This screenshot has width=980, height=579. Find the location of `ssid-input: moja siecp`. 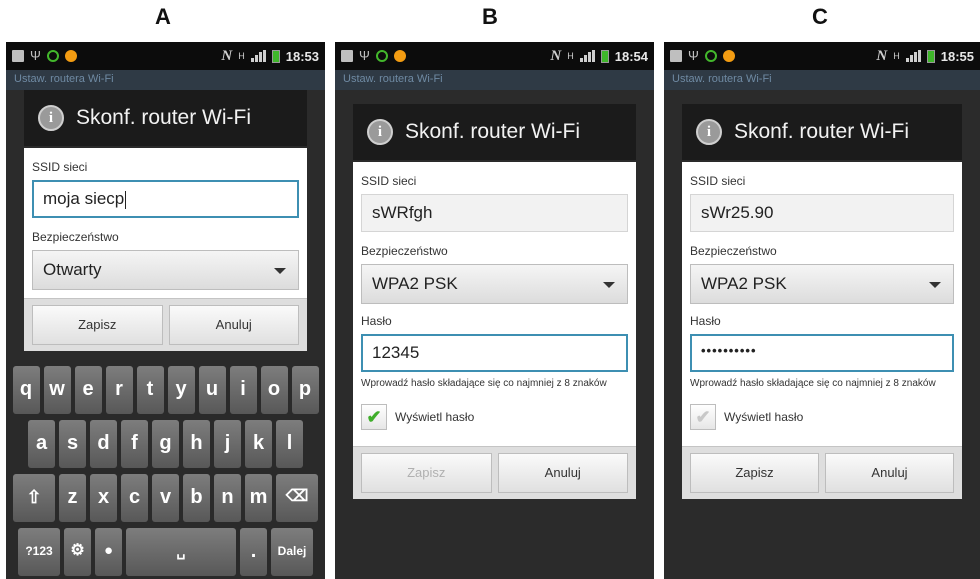

ssid-input: moja siecp is located at coordinates (165, 199).